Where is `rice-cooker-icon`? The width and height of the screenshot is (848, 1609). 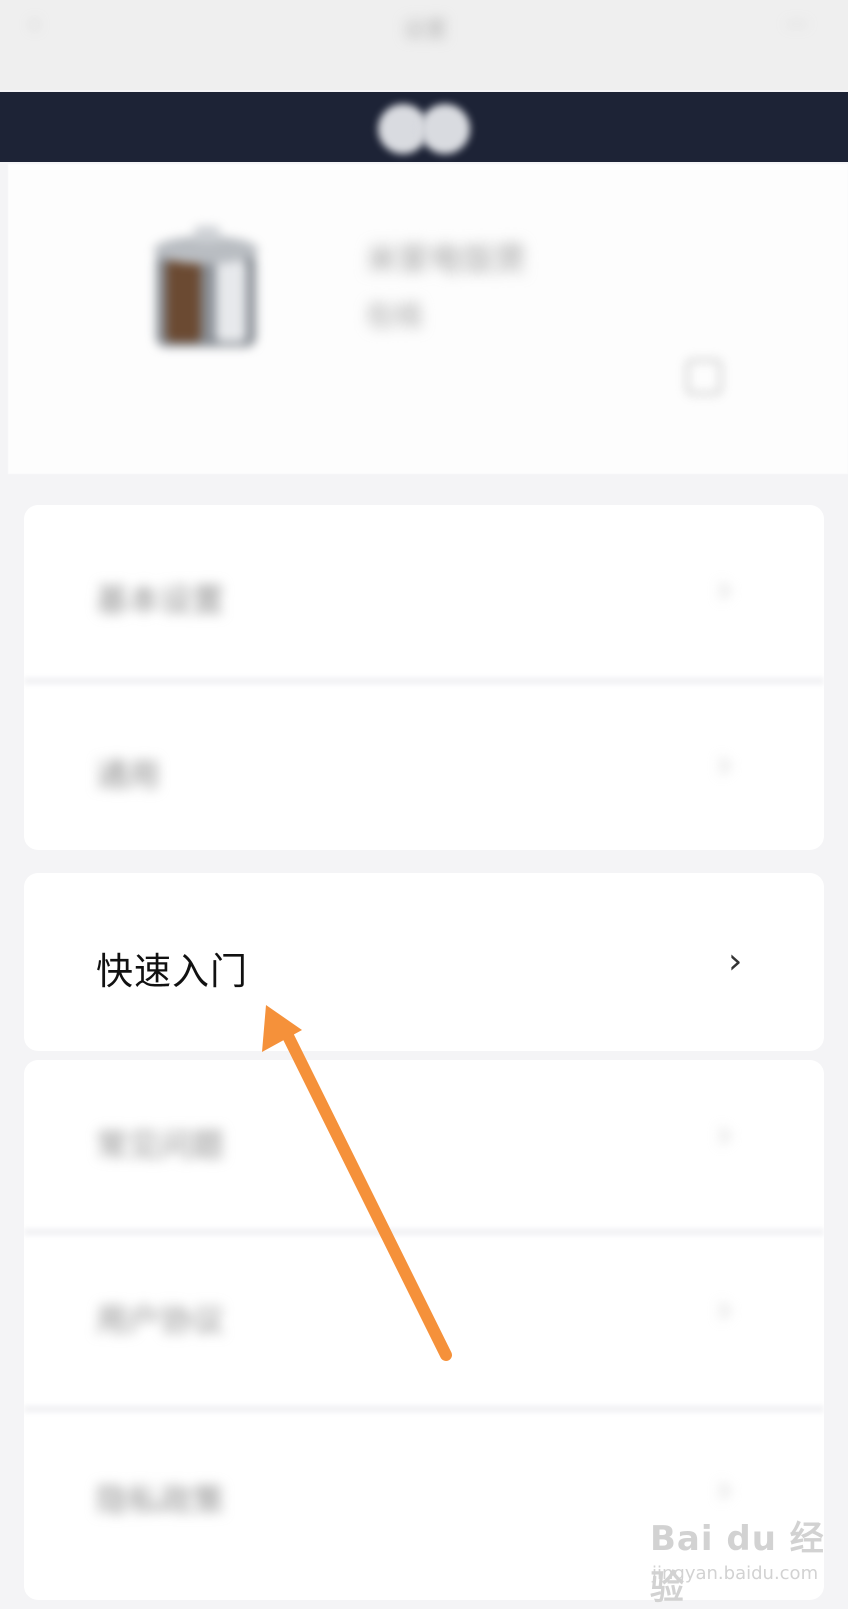
rice-cooker-icon is located at coordinates (206, 286).